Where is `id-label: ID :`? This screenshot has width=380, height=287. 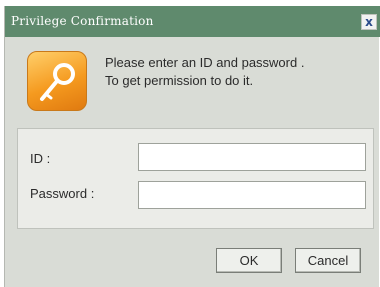 id-label: ID : is located at coordinates (40, 158).